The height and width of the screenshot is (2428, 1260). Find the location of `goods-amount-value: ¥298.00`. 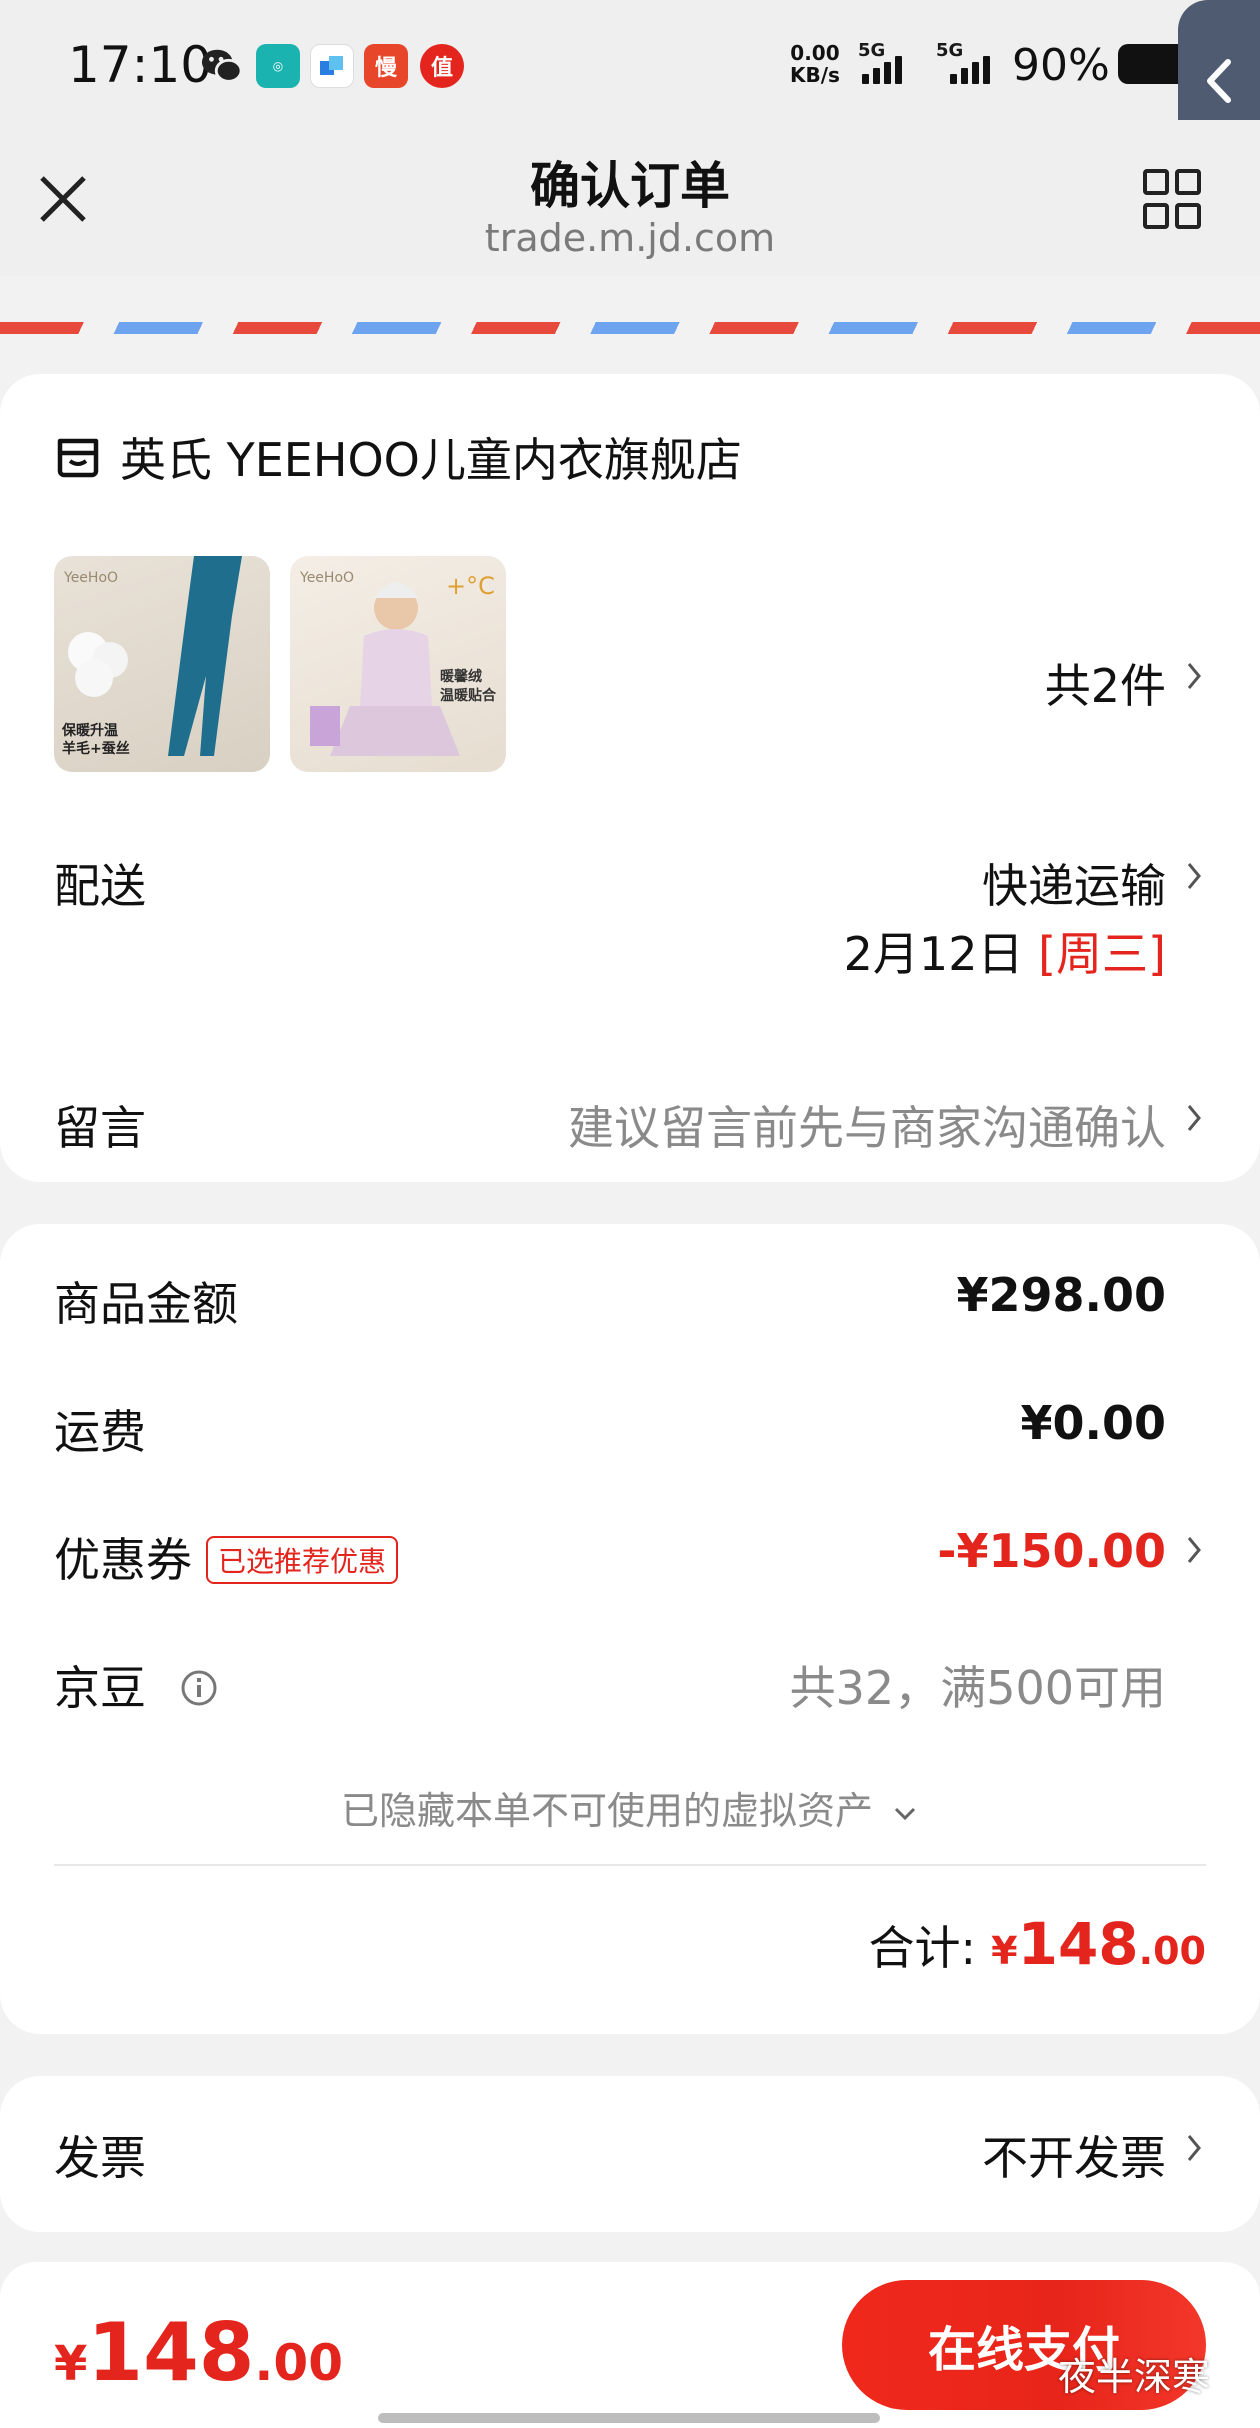

goods-amount-value: ¥298.00 is located at coordinates (1061, 1295).